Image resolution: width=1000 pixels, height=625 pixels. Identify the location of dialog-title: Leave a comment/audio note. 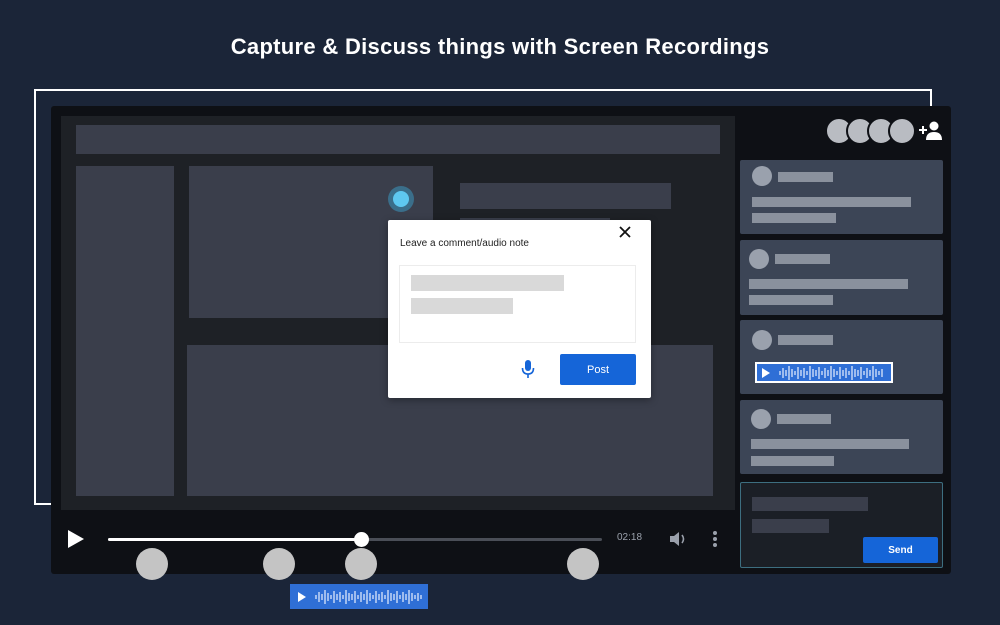
(464, 243).